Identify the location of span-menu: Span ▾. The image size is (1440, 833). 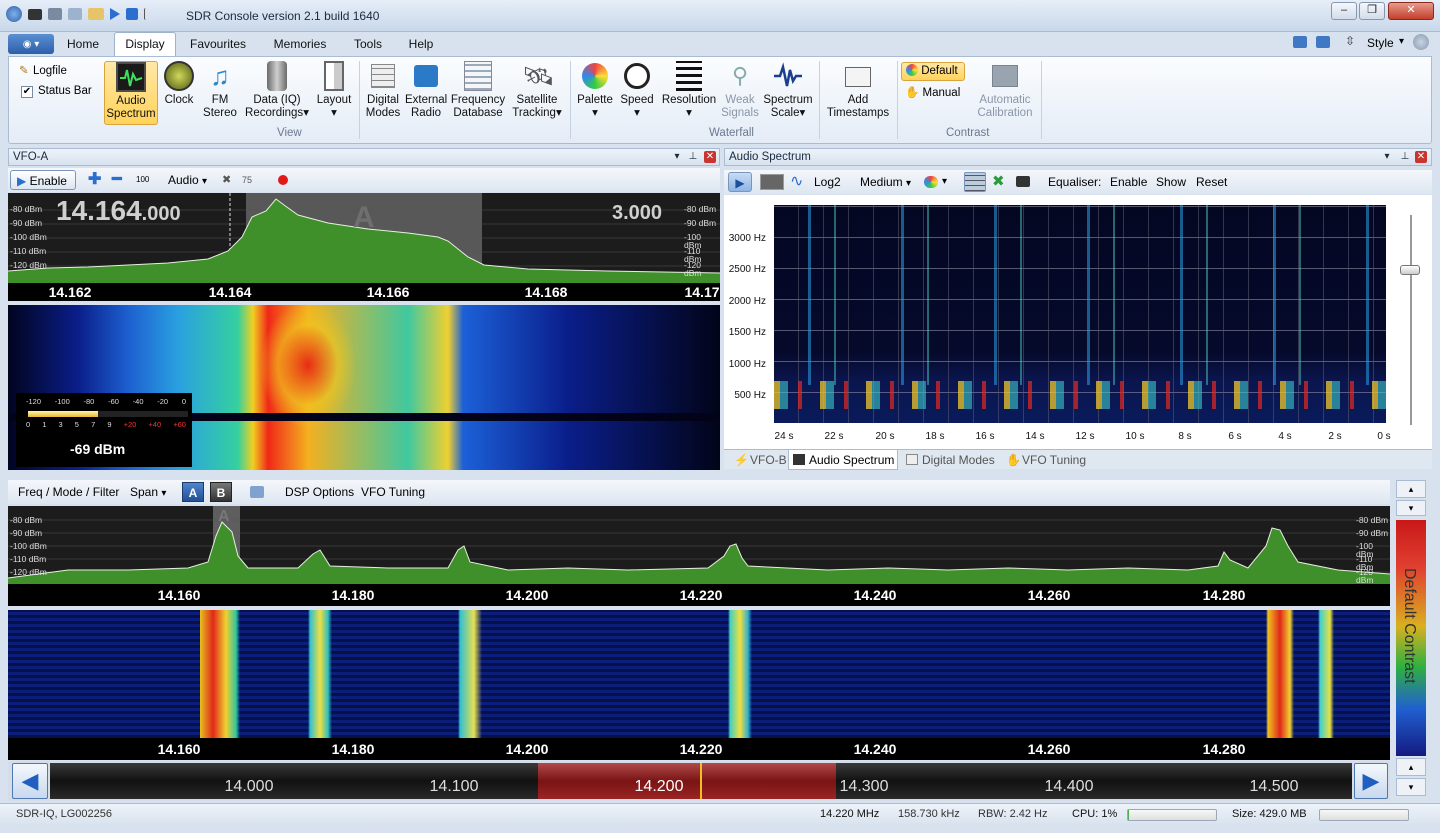
(148, 492).